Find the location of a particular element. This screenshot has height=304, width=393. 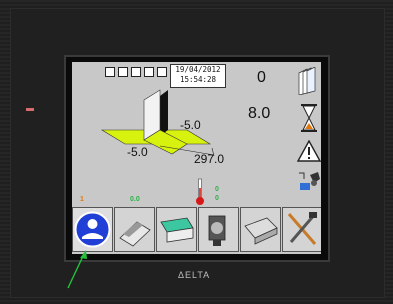

magazine-icon is located at coordinates (261, 231).